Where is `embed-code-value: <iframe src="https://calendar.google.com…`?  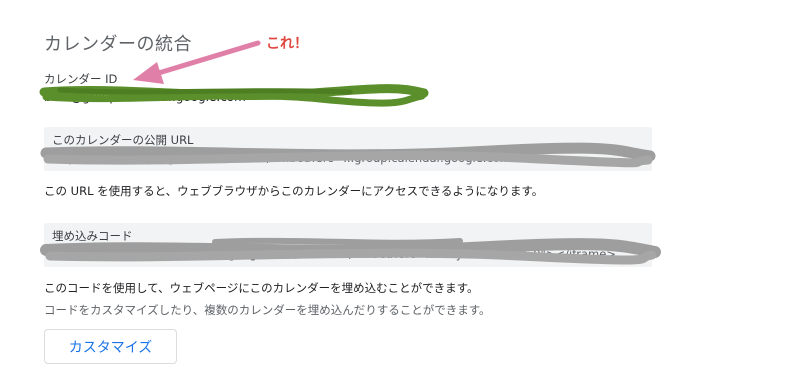
embed-code-value: <iframe src="https://calendar.google.com… is located at coordinates (334, 254).